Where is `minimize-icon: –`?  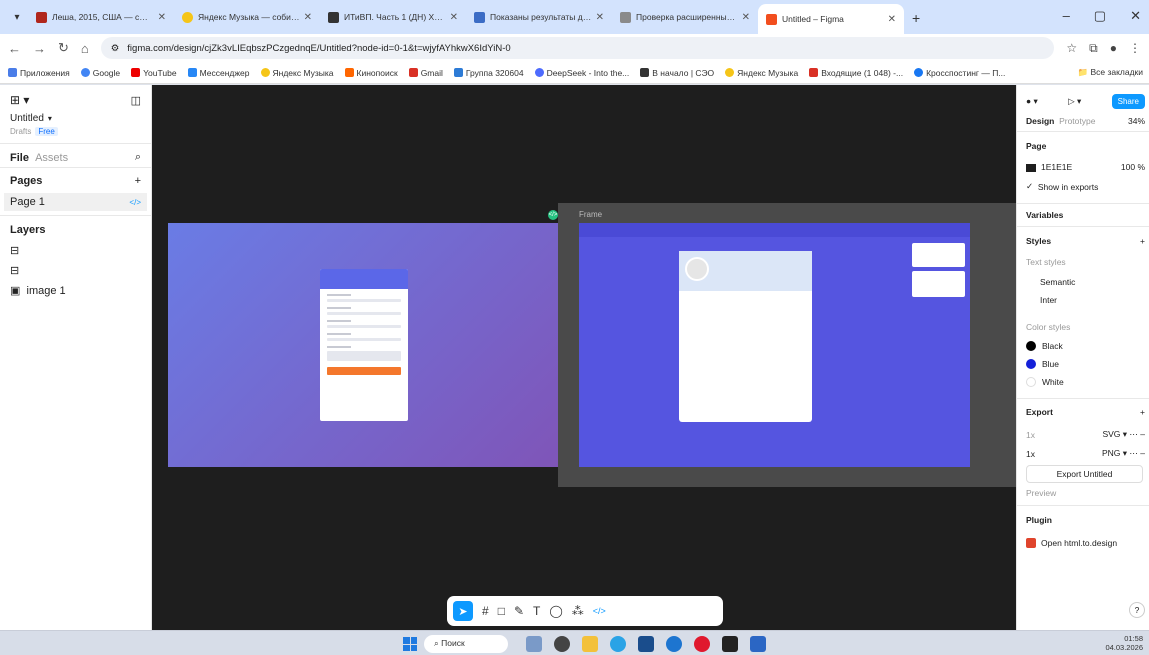 minimize-icon: – is located at coordinates (1066, 16).